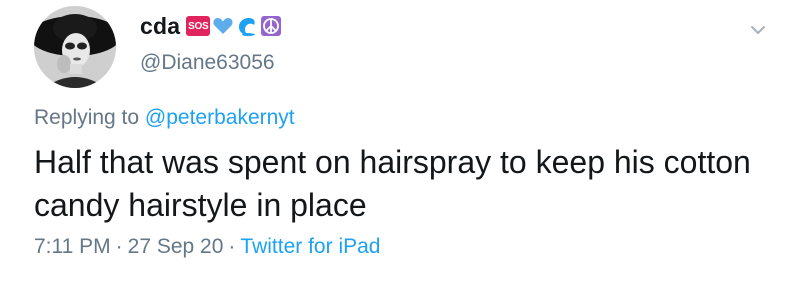 This screenshot has height=283, width=800. Describe the element at coordinates (223, 26) in the screenshot. I see `blue-heart-icon` at that location.